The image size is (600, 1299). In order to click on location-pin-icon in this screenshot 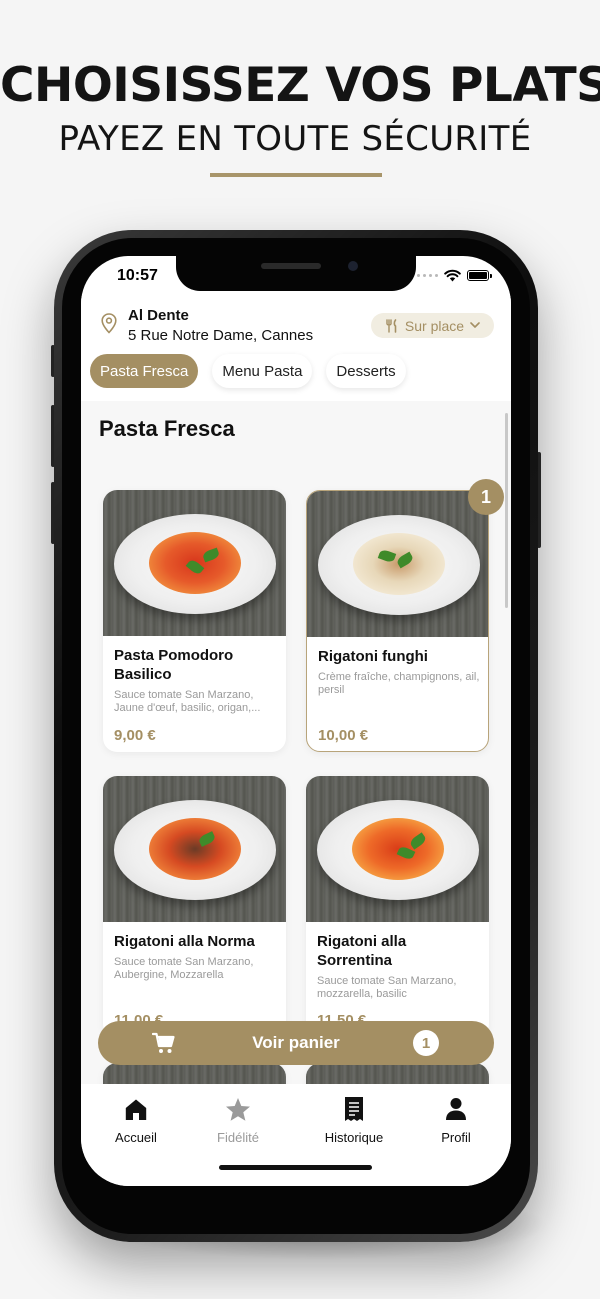, I will do `click(109, 323)`.